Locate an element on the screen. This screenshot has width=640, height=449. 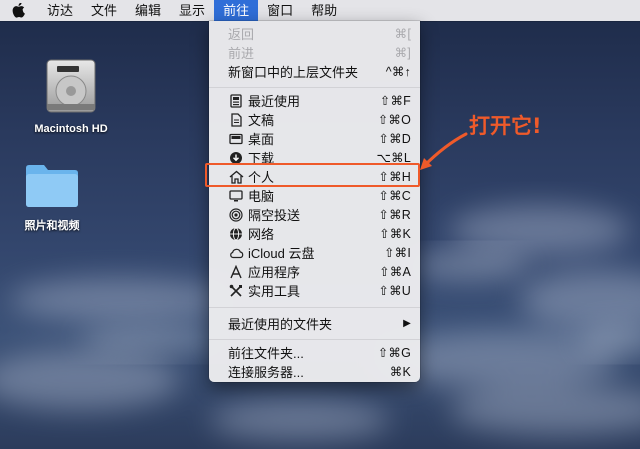
forward-shortcut: ⌘] is located at coordinates (402, 53).